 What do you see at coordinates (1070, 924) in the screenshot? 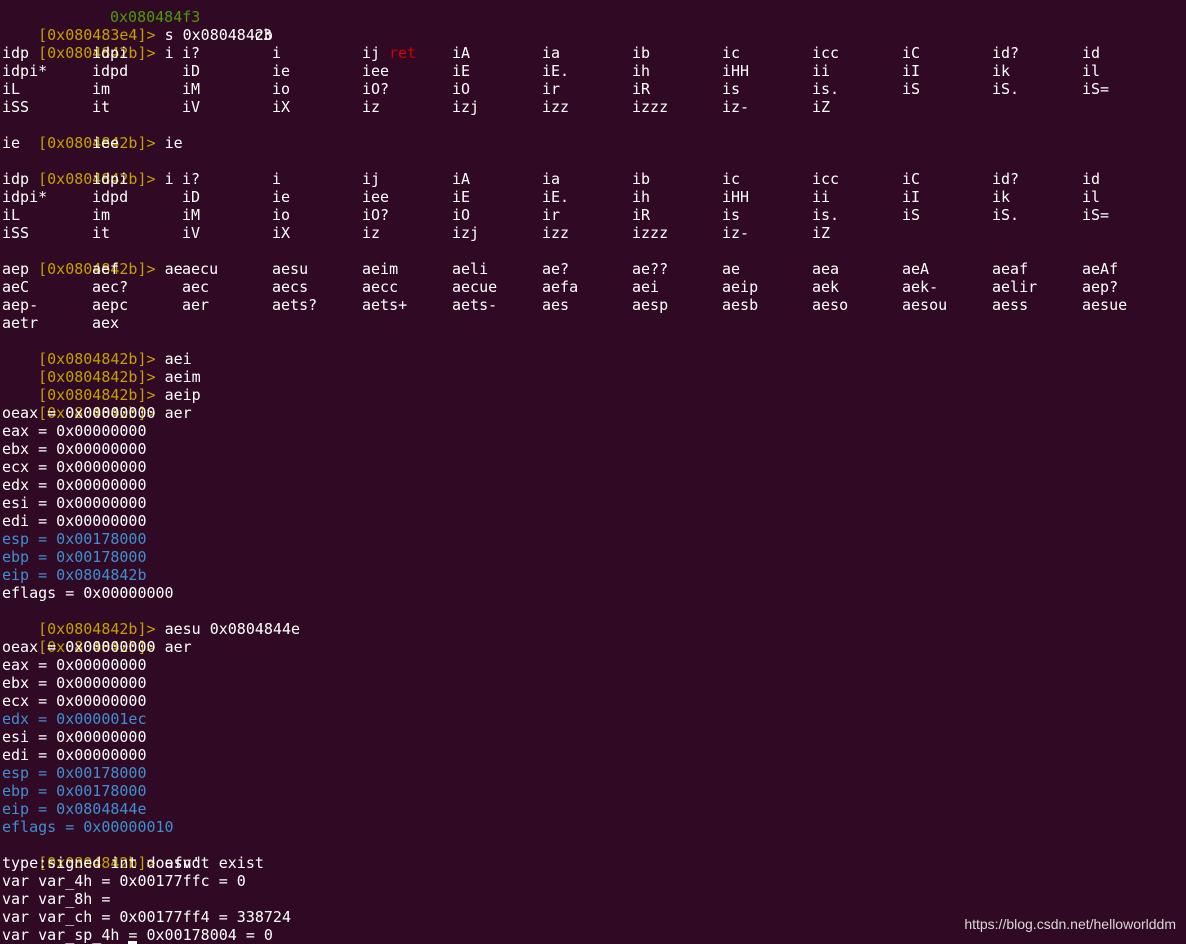
I see `watermark: https://blog.csdn.net/helloworlddm` at bounding box center [1070, 924].